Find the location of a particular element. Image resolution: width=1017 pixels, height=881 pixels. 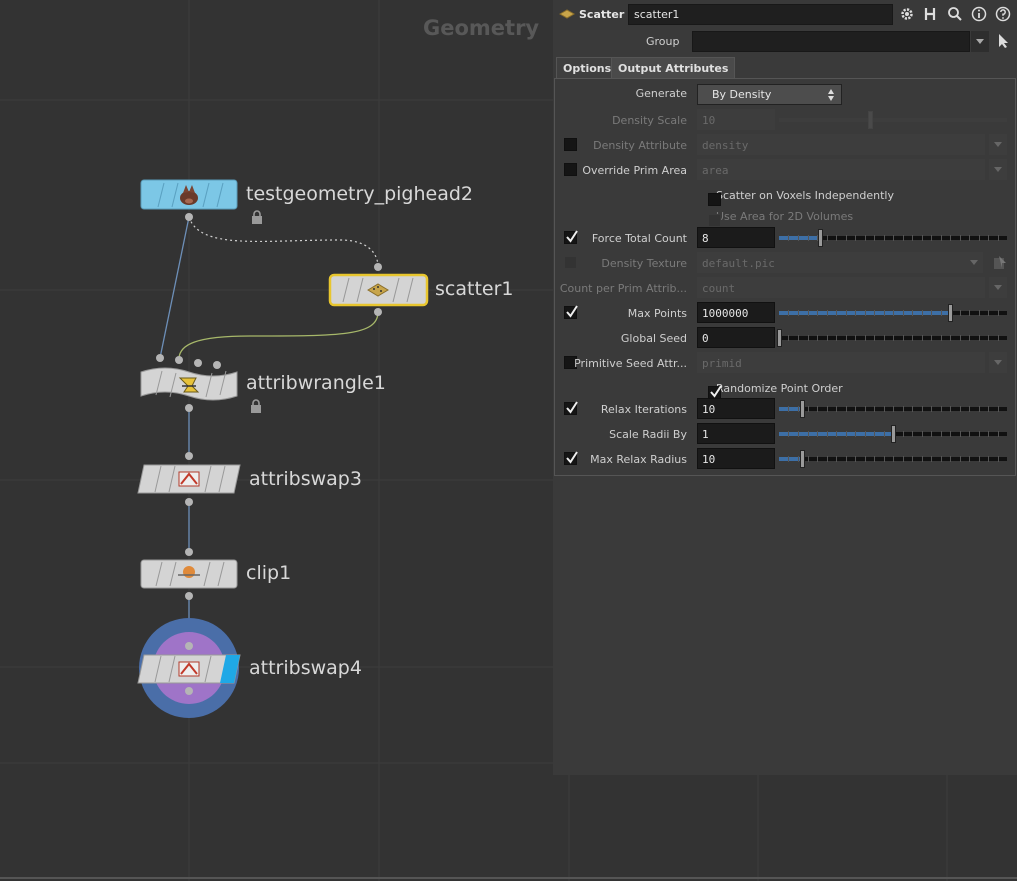

node-label: attribswap3 is located at coordinates (305, 479).